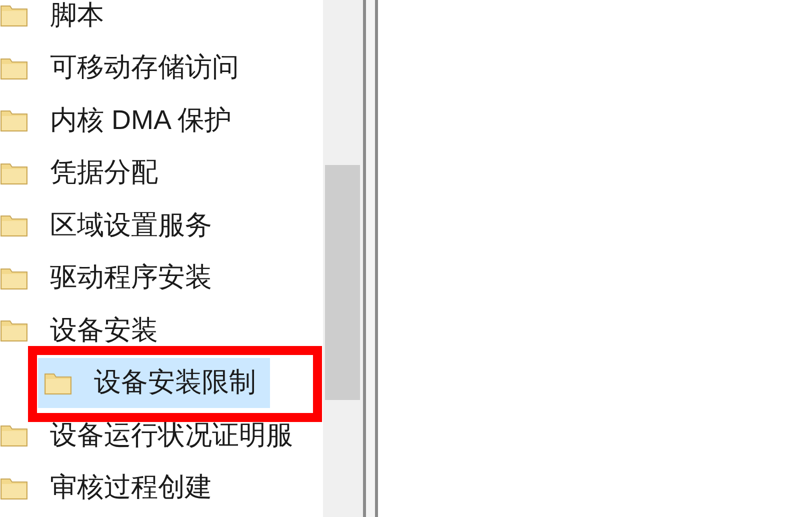 The height and width of the screenshot is (517, 800). What do you see at coordinates (104, 172) in the screenshot?
I see `tree-item-label: 凭据分配` at bounding box center [104, 172].